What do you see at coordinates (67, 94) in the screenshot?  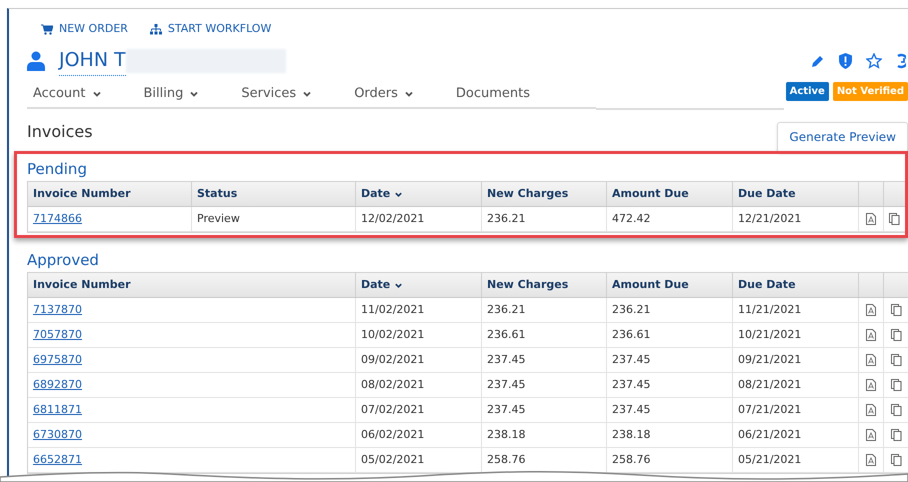 I see `nav-tab: Account` at bounding box center [67, 94].